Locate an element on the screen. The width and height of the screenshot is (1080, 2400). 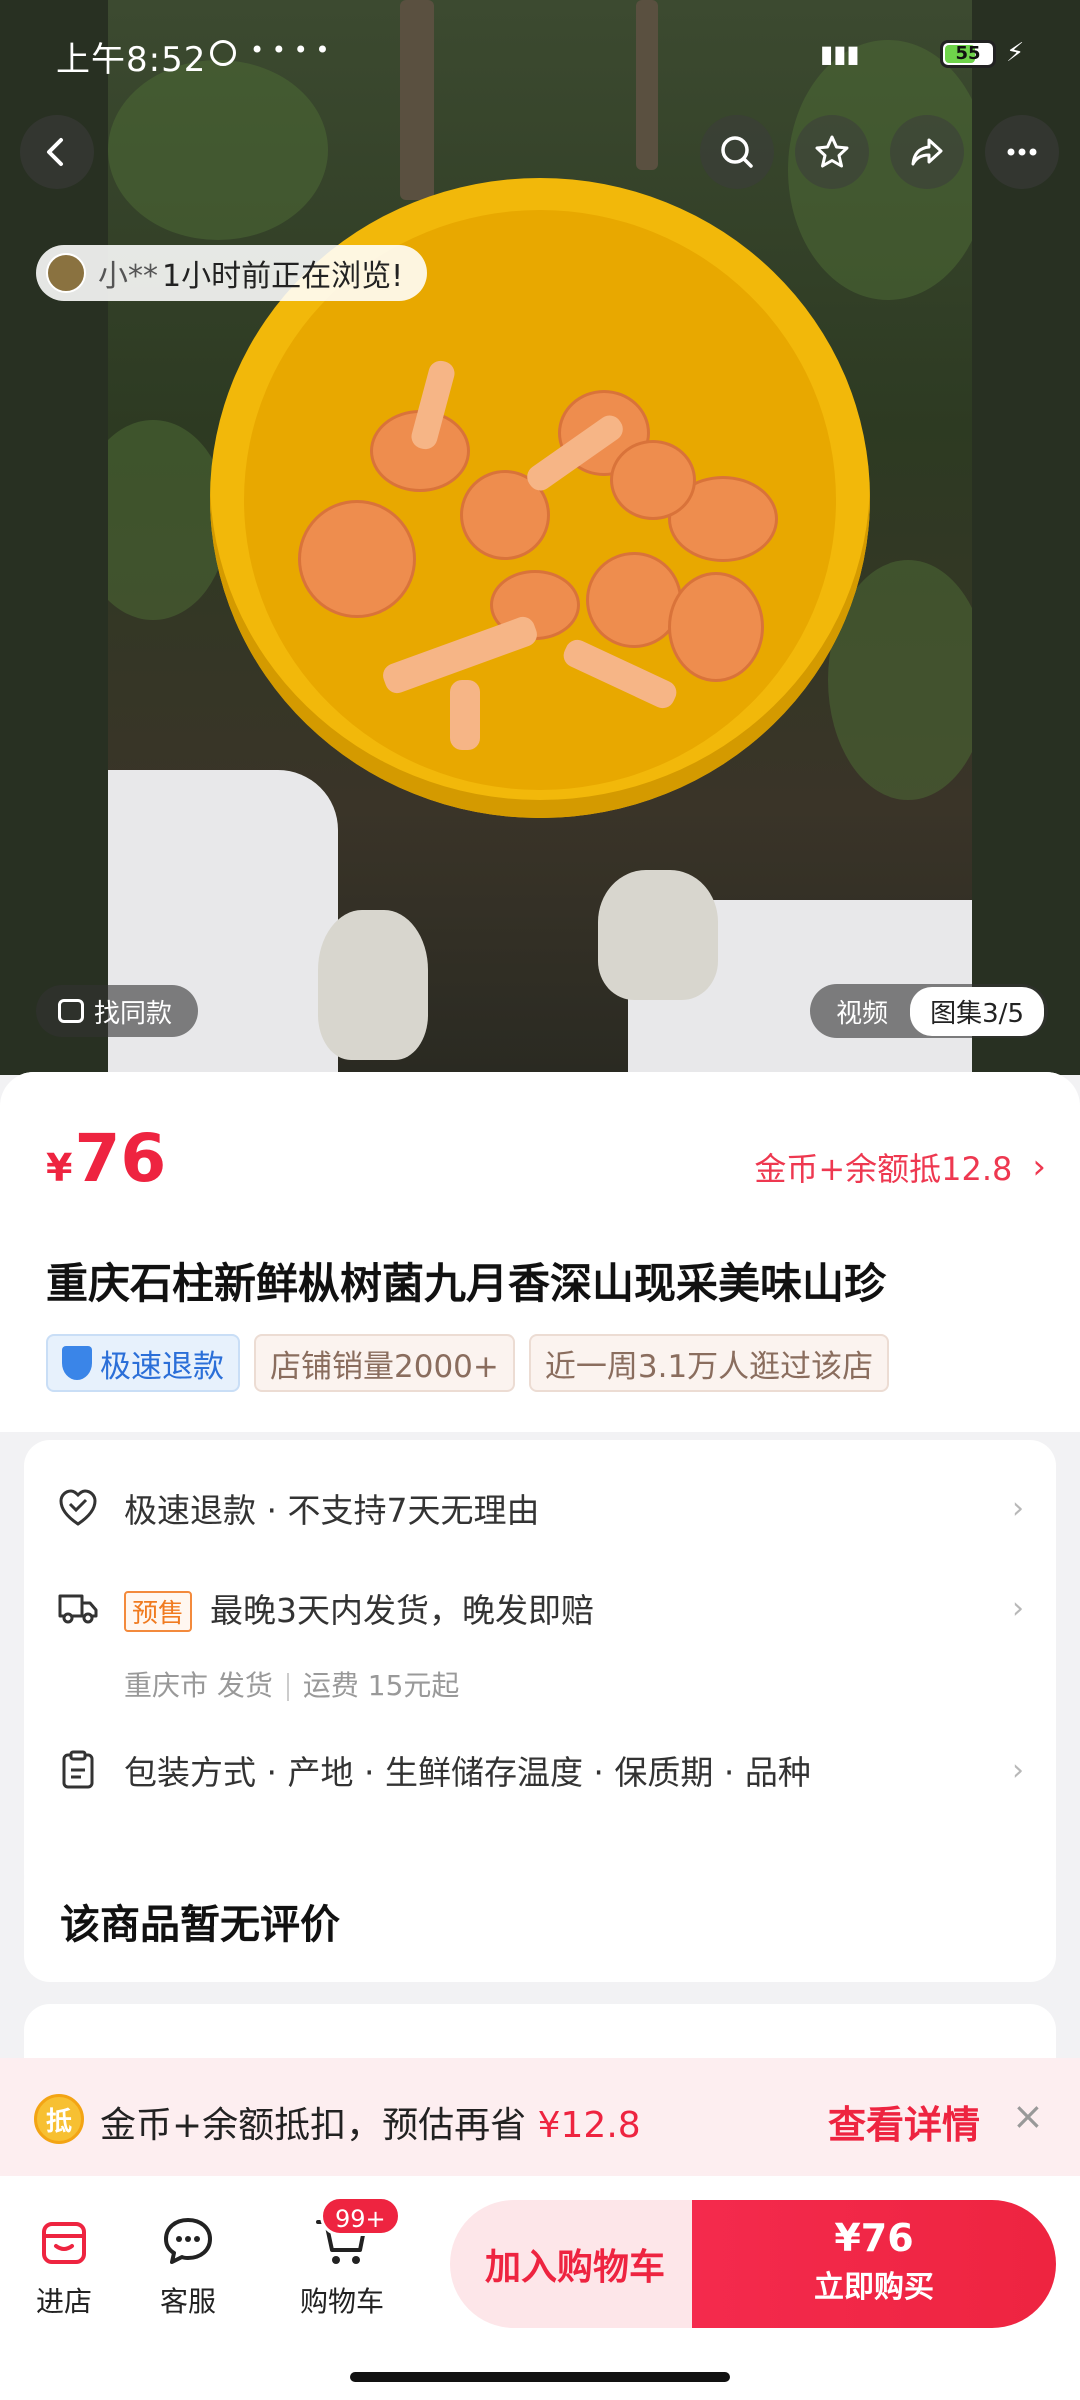
notification-icons: • • • • is located at coordinates (290, 50).